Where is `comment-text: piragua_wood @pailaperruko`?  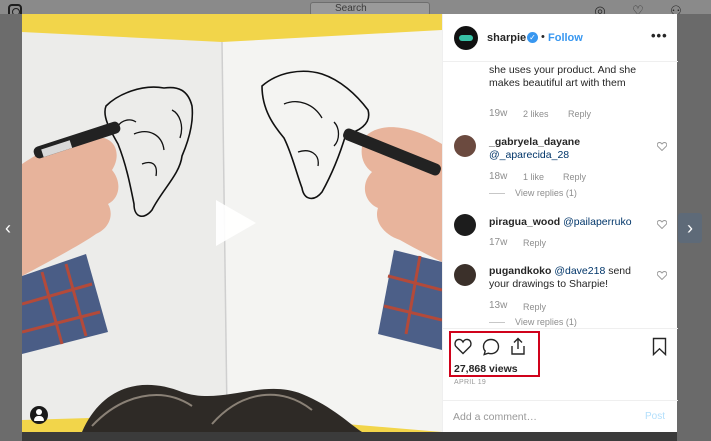
comment-text: piragua_wood @pailaperruko is located at coordinates (571, 222).